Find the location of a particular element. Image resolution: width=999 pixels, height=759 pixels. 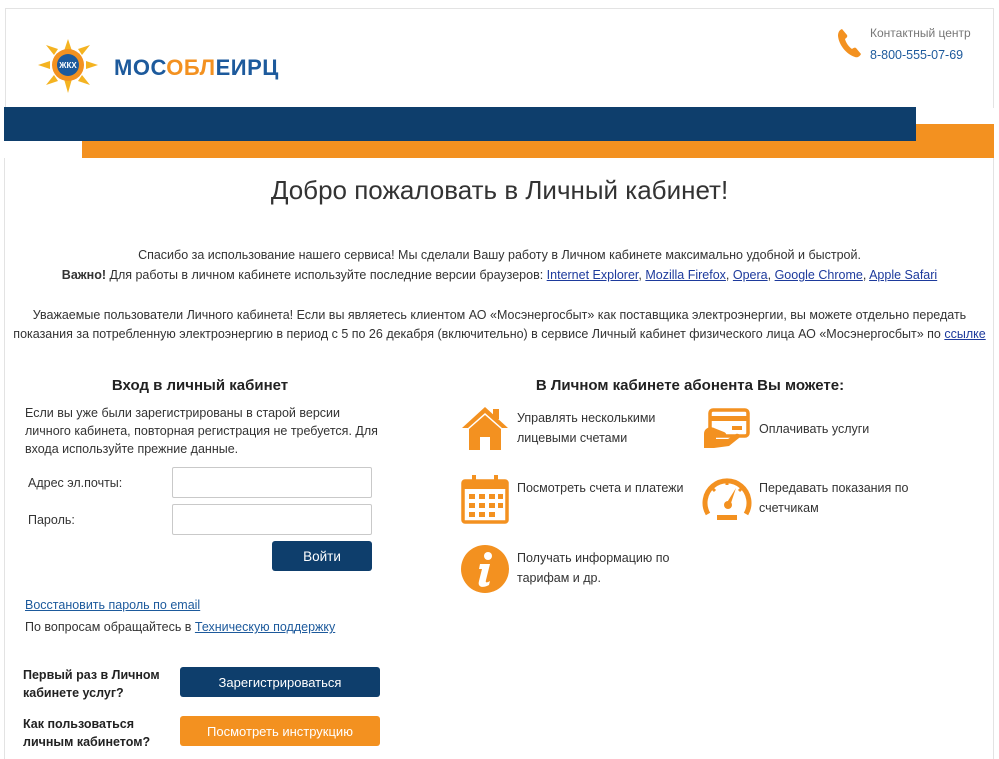

feature-pay: Оплачивать услуги is located at coordinates (817, 432).